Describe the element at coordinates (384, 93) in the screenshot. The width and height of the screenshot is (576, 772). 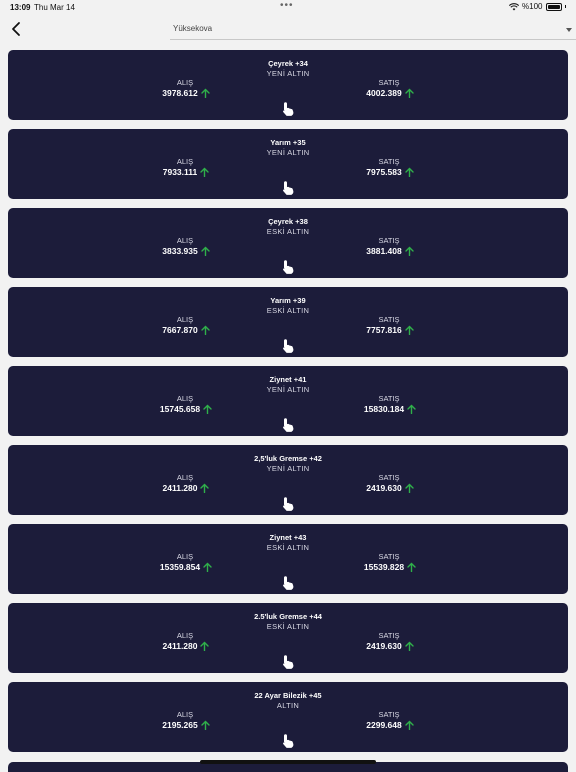
I see `sell-price-value: 4002.389` at that location.